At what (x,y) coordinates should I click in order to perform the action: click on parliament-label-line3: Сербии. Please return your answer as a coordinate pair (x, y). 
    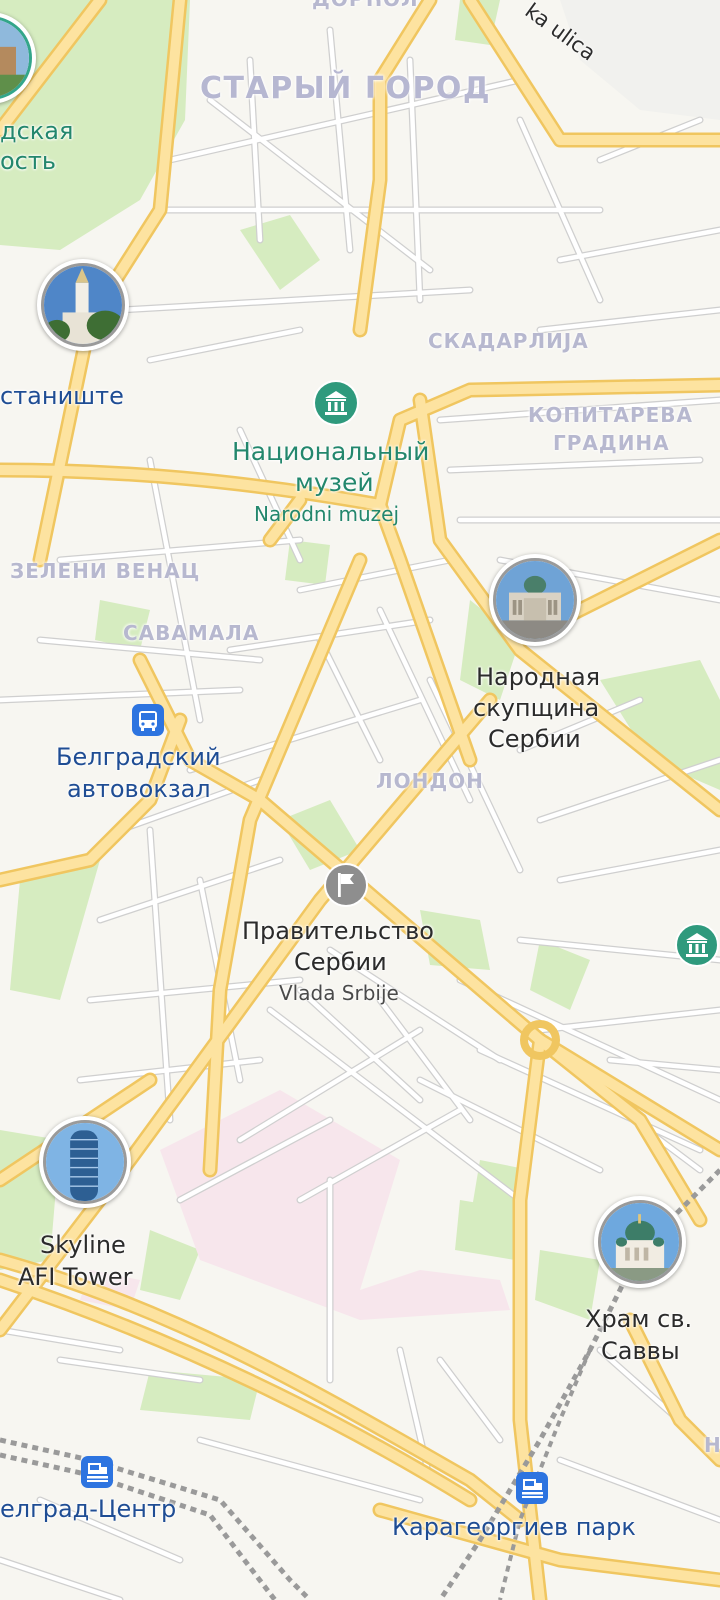
    Looking at the image, I should click on (534, 739).